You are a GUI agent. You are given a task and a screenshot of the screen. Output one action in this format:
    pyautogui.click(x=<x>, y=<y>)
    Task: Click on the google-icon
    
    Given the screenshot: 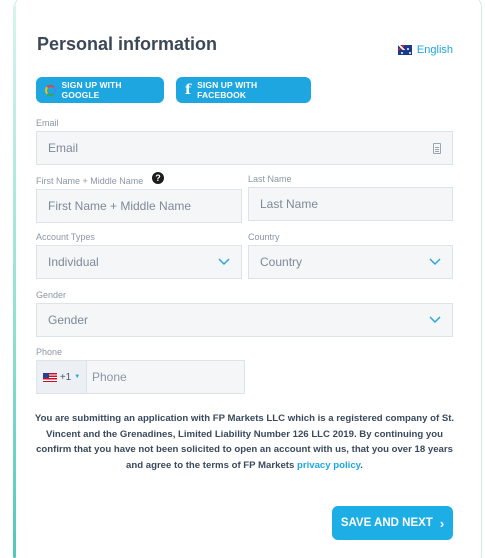 What is the action you would take?
    pyautogui.click(x=50, y=90)
    